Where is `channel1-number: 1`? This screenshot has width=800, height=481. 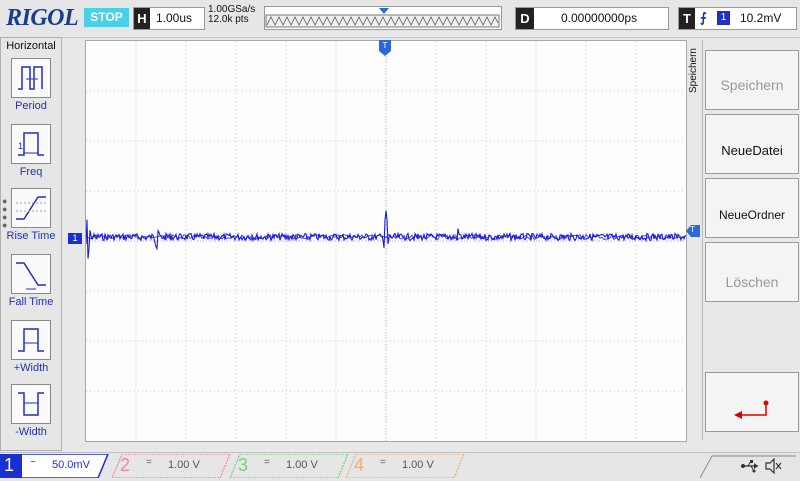 channel1-number: 1 is located at coordinates (9, 465).